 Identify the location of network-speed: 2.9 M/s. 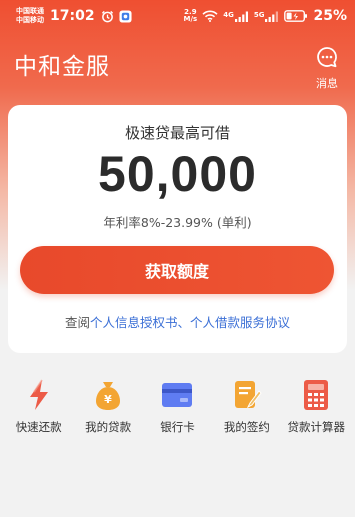
(191, 16).